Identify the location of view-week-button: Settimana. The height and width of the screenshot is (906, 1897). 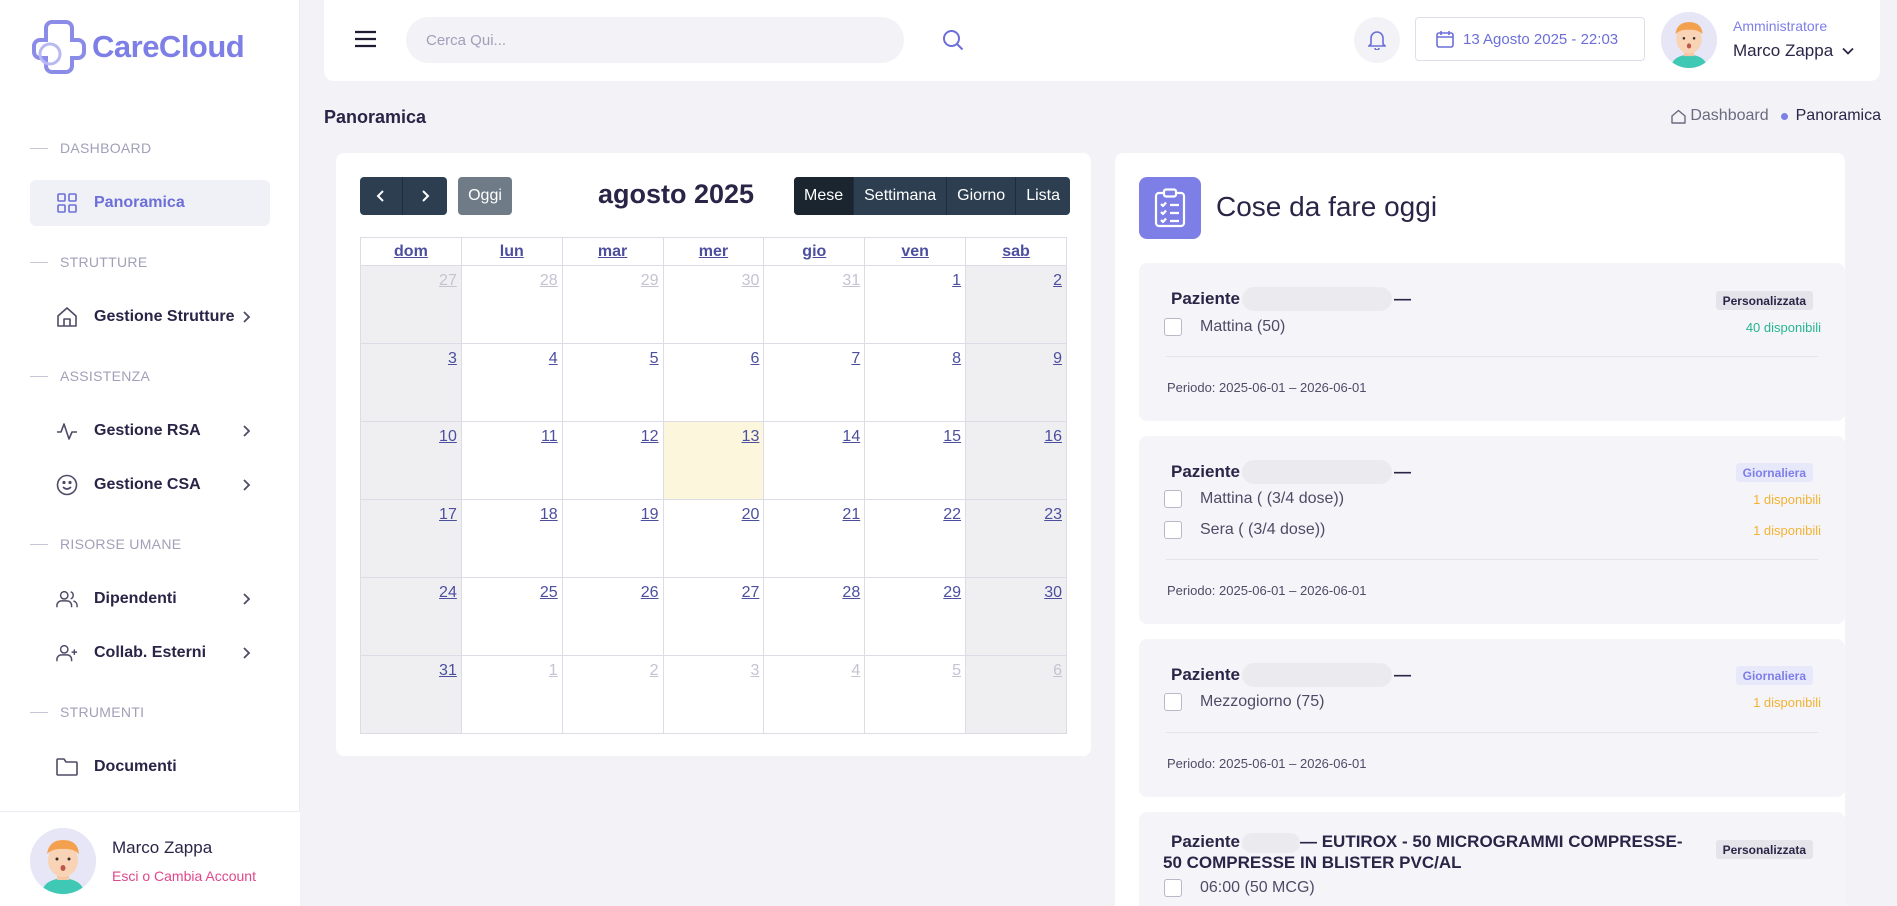
(899, 196).